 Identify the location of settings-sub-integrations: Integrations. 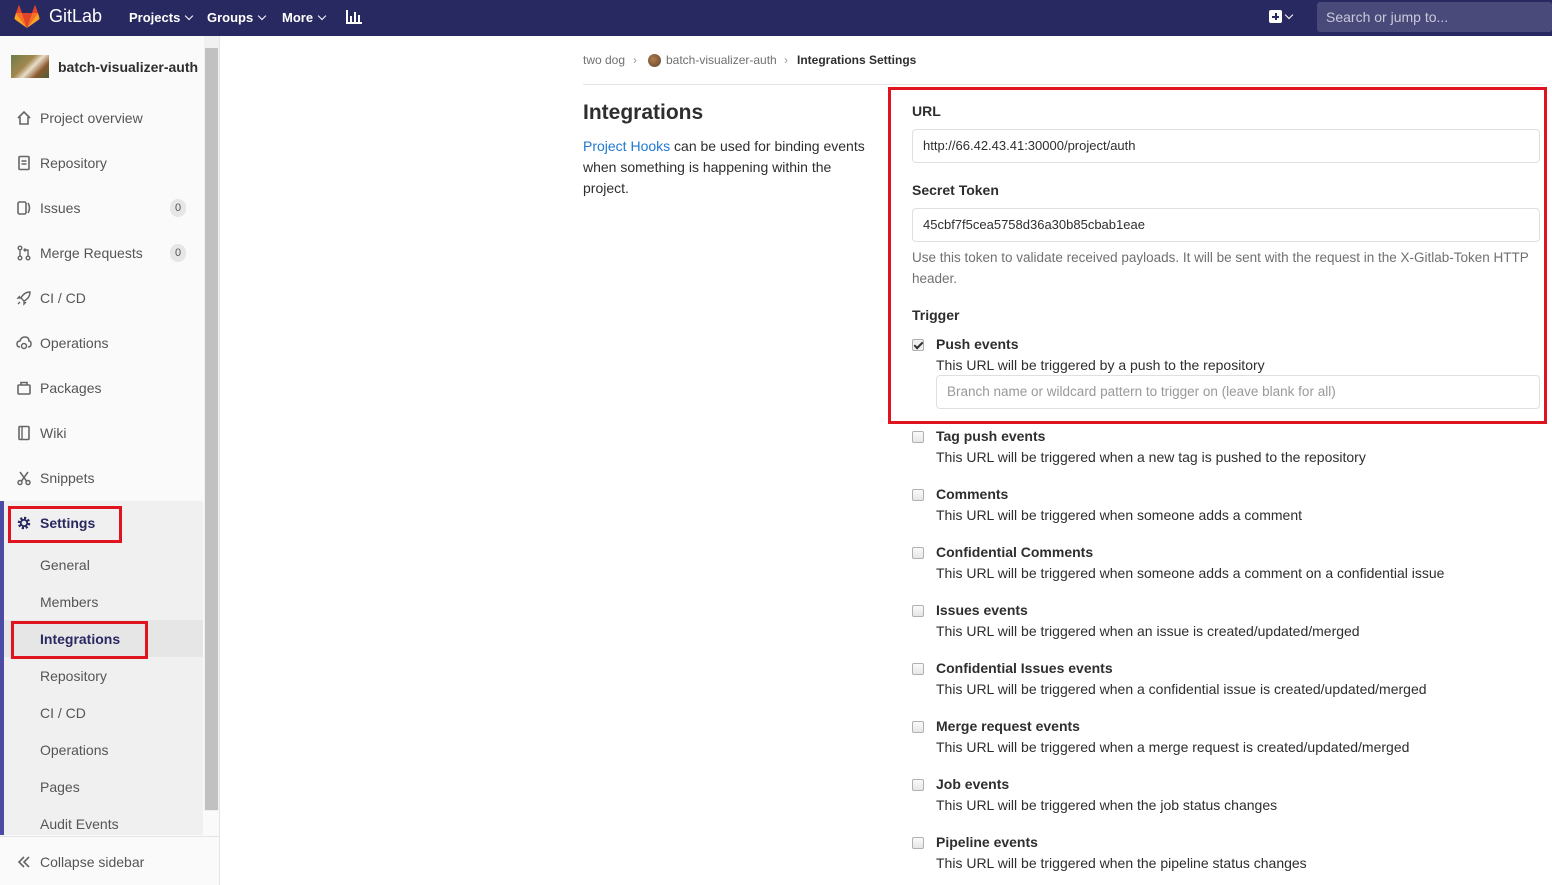
(80, 639).